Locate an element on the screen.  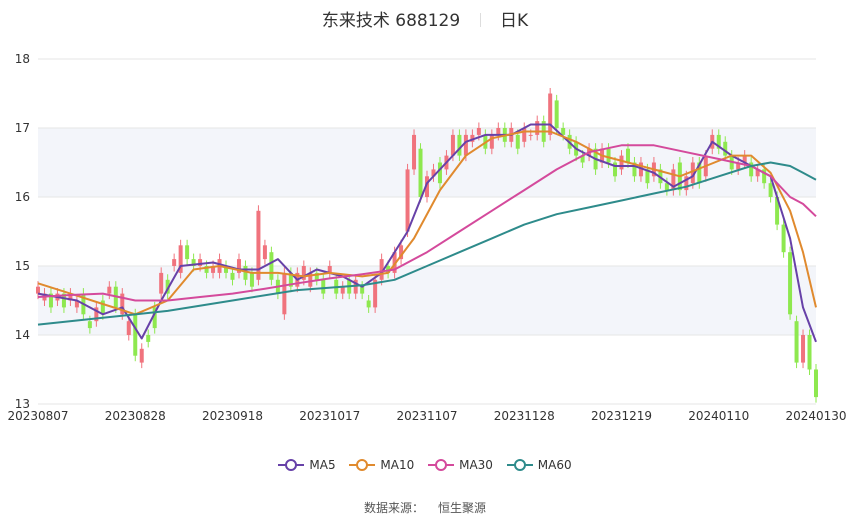
y-tick-label: 15 is located at coordinates (22, 266).